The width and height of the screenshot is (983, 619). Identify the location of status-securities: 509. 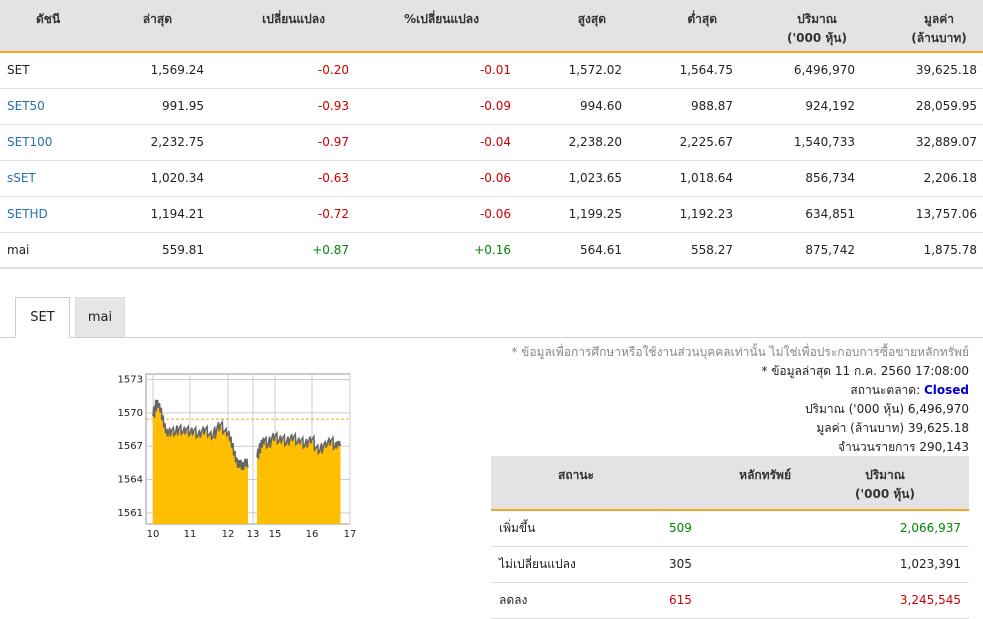
(731, 528).